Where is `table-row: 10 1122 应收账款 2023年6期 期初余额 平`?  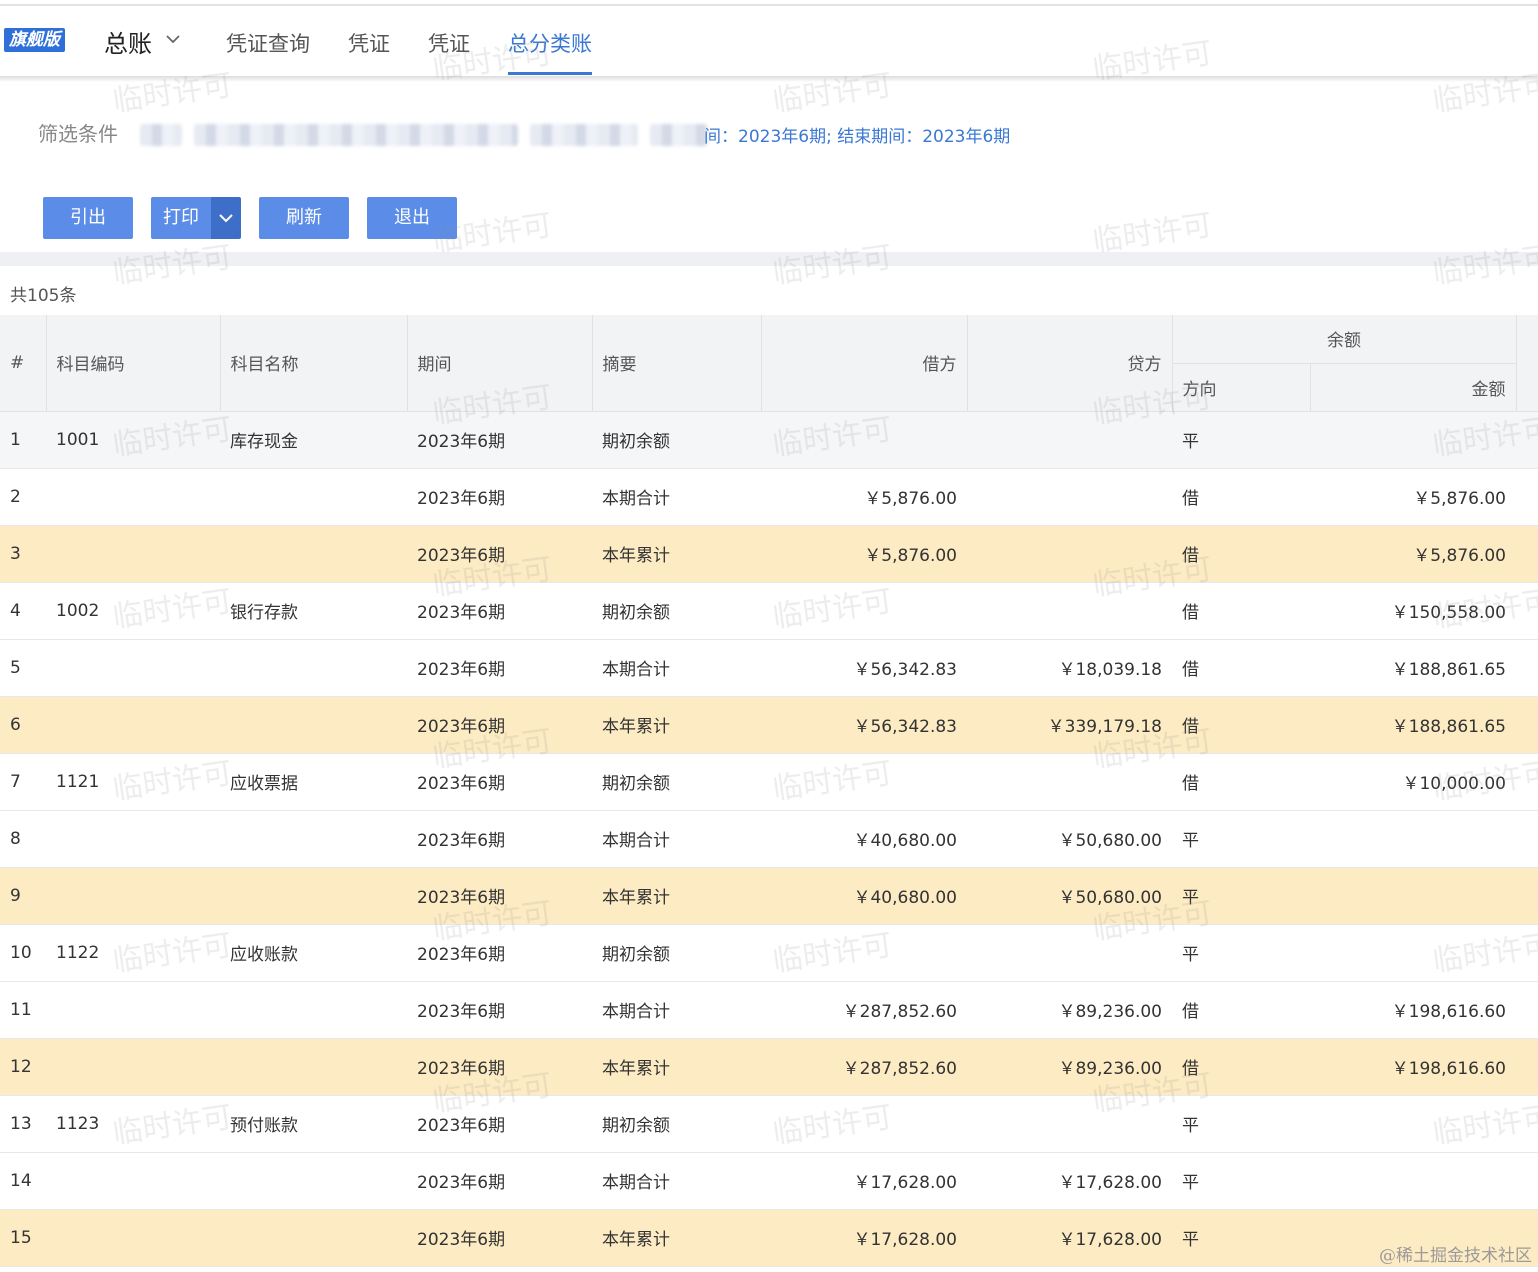
table-row: 10 1122 应收账款 2023年6期 期初余额 平 is located at coordinates (769, 953).